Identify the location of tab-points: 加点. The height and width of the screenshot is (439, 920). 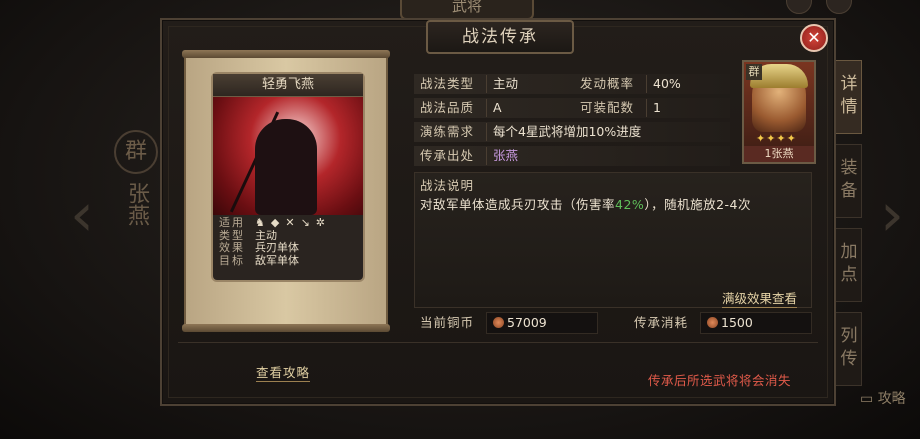
(847, 265).